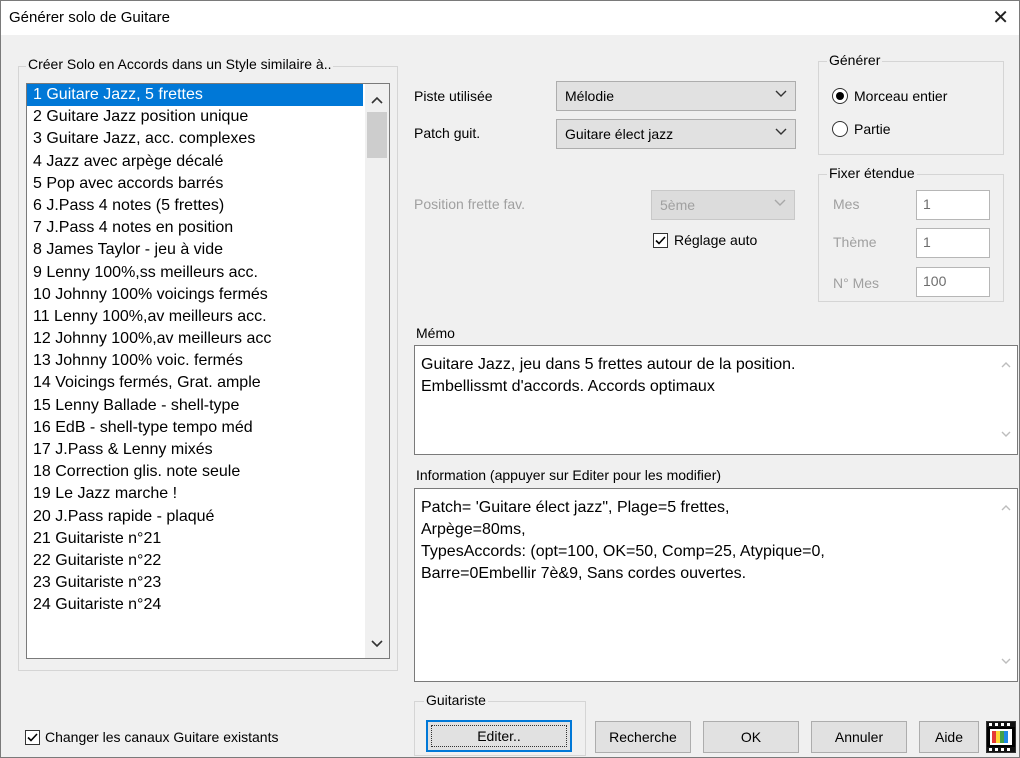 This screenshot has width=1020, height=758. I want to click on patch-label: Patch guit., so click(447, 133).